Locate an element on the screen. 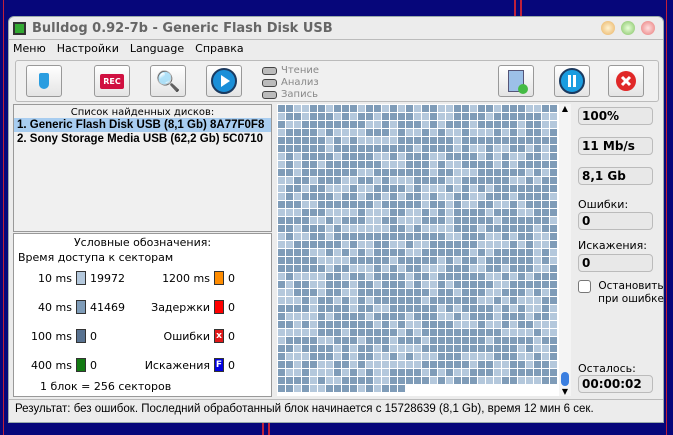 Image resolution: width=673 pixels, height=435 pixels. menu-item-language: Language is located at coordinates (157, 48).